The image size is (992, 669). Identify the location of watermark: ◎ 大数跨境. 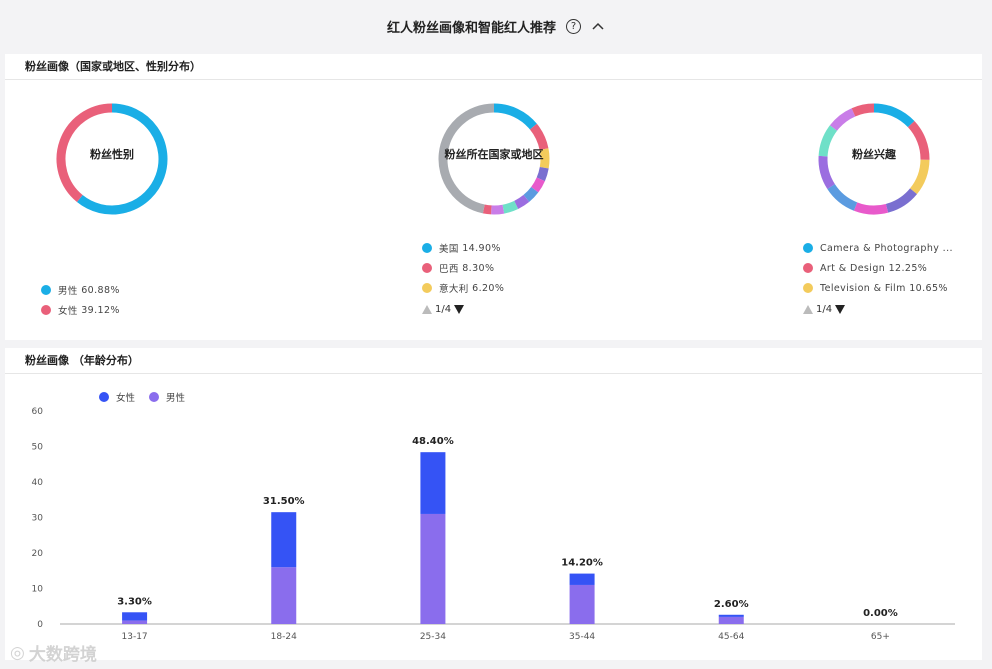
(53, 654).